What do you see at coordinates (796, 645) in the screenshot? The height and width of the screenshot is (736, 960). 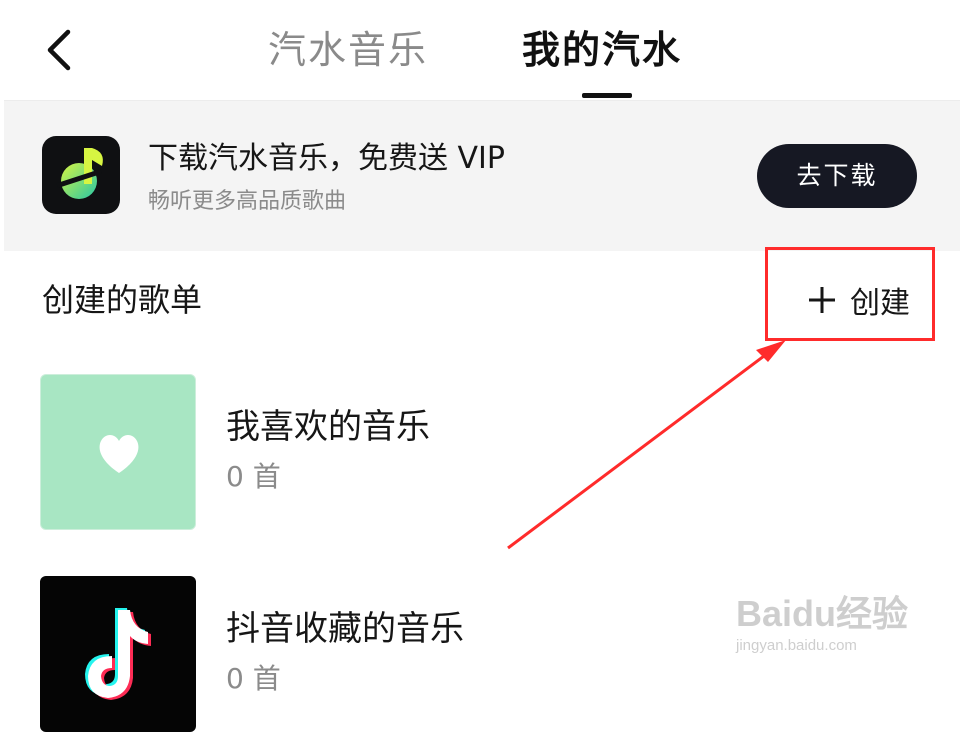 I see `watermark-url: jingyan.baidu.com` at bounding box center [796, 645].